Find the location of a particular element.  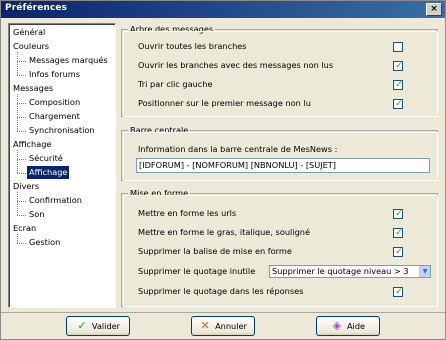

tree-item: Gestion is located at coordinates (44, 242).